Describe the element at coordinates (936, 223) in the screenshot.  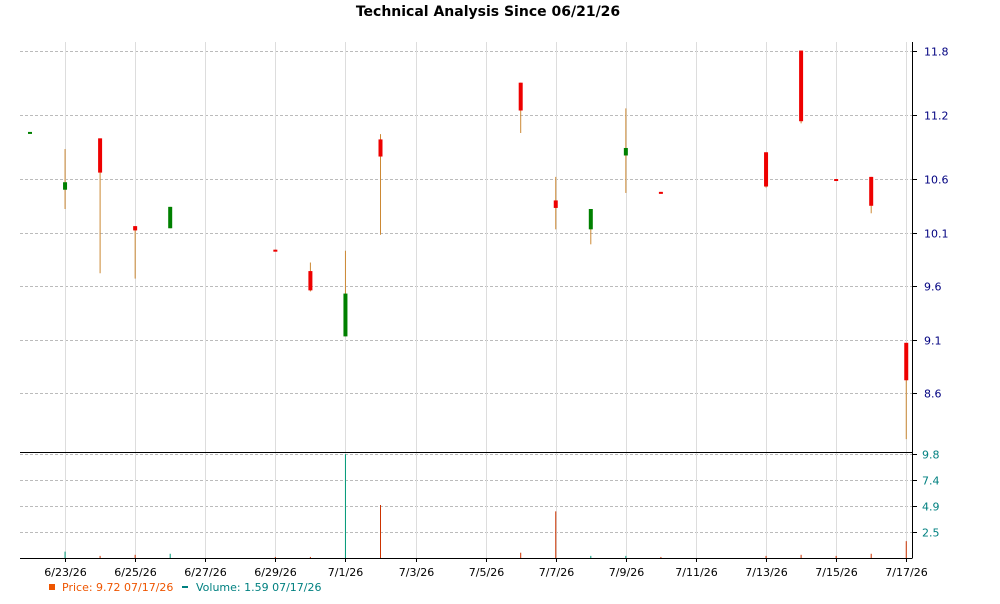
I see `price-axis-labels: 11.8 11.2 10.6 10.1 9.6 9.1 8.6` at that location.